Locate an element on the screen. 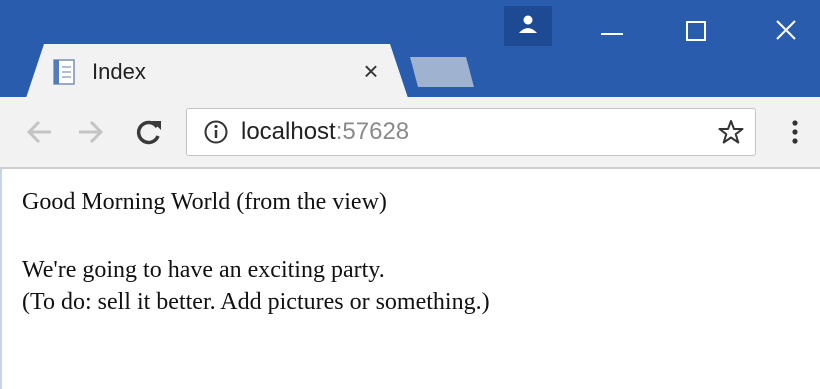 The image size is (820, 389). url-host: localhost is located at coordinates (288, 131).